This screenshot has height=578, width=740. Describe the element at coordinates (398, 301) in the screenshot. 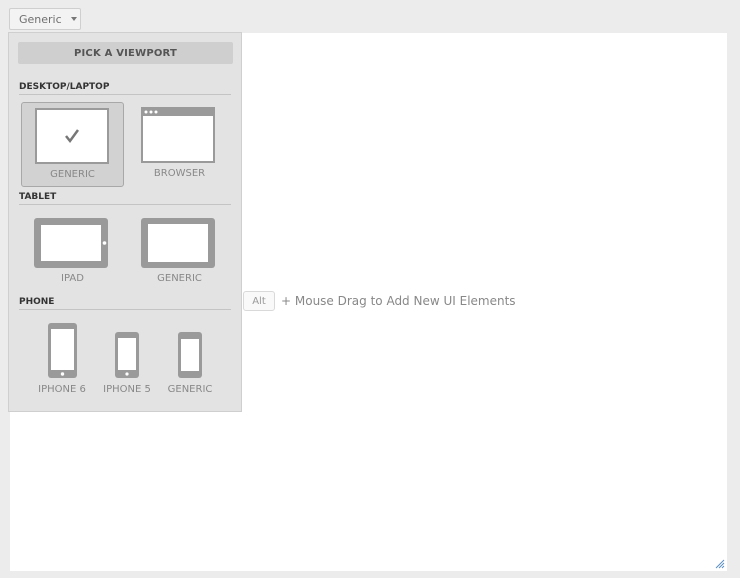

I see `hint-text: + Mouse Drag to Add New UI Elements` at that location.